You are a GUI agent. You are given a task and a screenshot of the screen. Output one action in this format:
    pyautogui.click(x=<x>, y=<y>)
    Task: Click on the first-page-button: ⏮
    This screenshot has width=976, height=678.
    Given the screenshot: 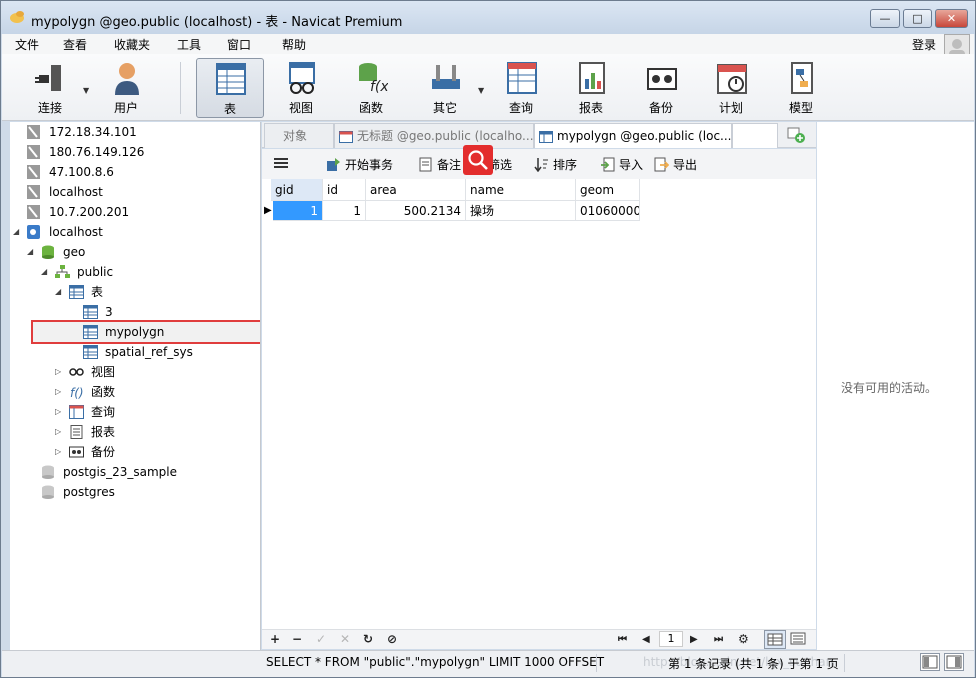 What is the action you would take?
    pyautogui.click(x=622, y=639)
    